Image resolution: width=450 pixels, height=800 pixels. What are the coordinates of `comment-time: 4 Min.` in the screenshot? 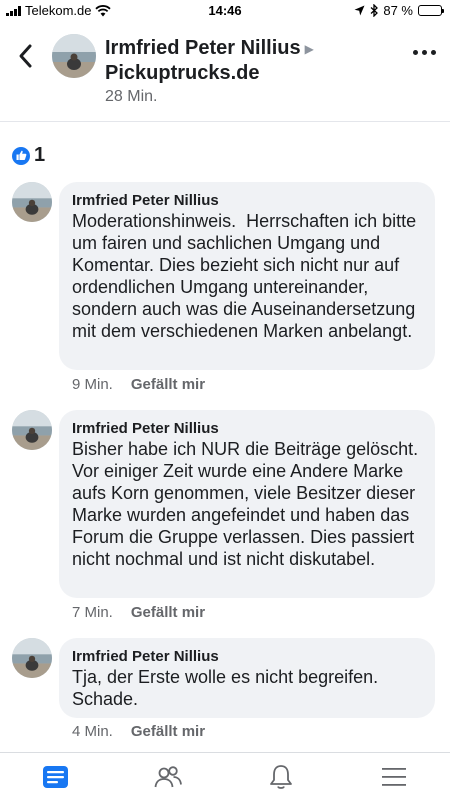 It's located at (92, 731).